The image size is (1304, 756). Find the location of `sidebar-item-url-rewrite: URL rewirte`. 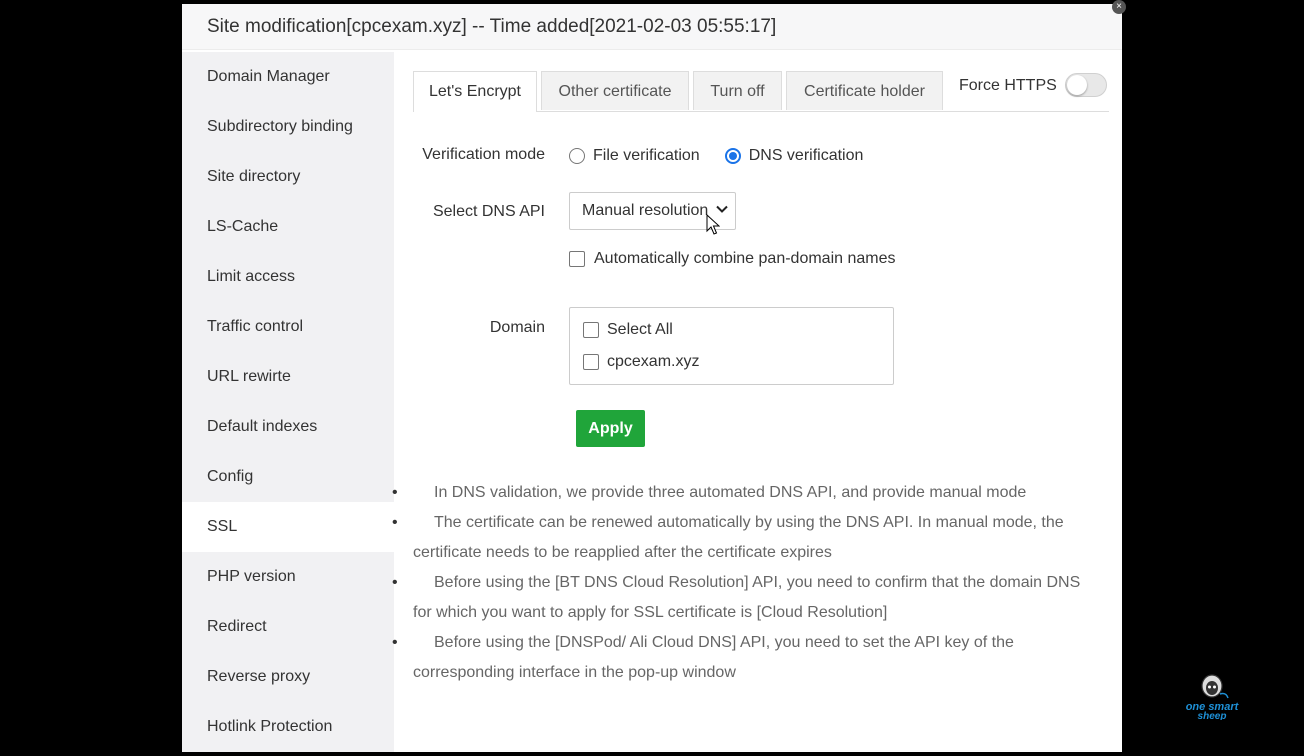

sidebar-item-url-rewrite: URL rewirte is located at coordinates (288, 377).